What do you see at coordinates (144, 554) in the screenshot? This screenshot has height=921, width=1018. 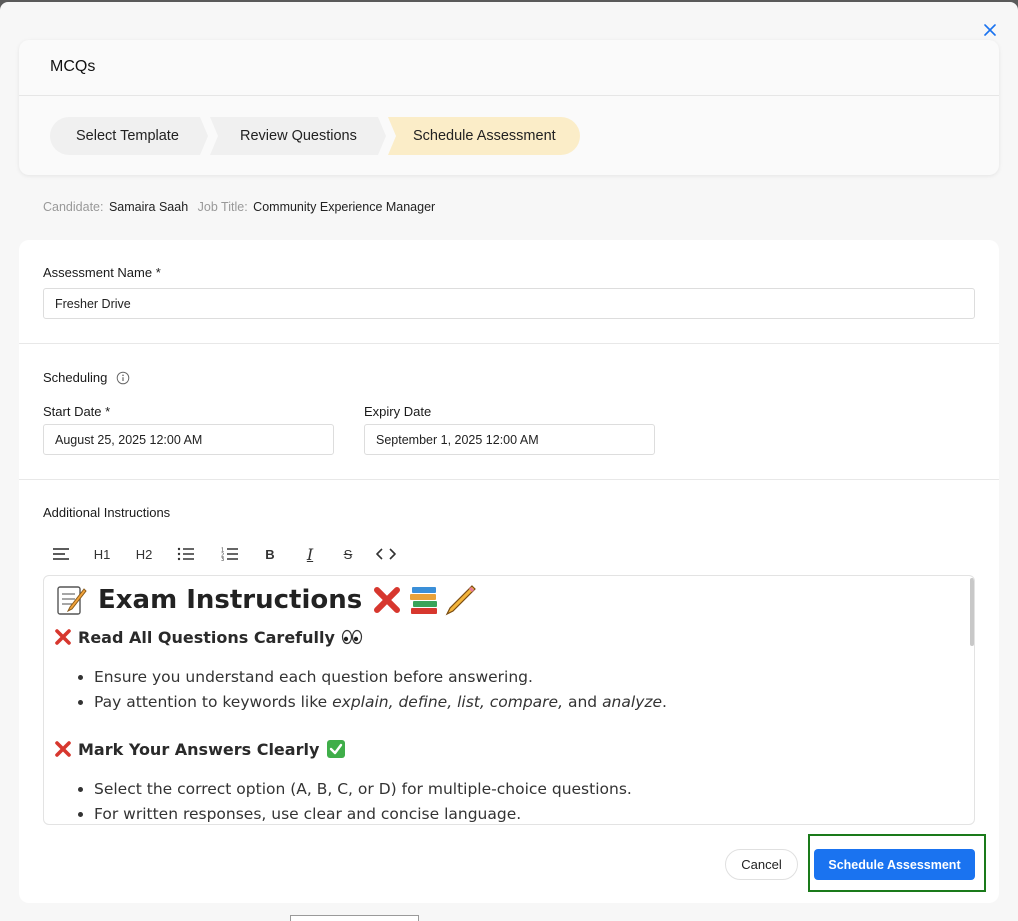 I see `h2-button: H2` at bounding box center [144, 554].